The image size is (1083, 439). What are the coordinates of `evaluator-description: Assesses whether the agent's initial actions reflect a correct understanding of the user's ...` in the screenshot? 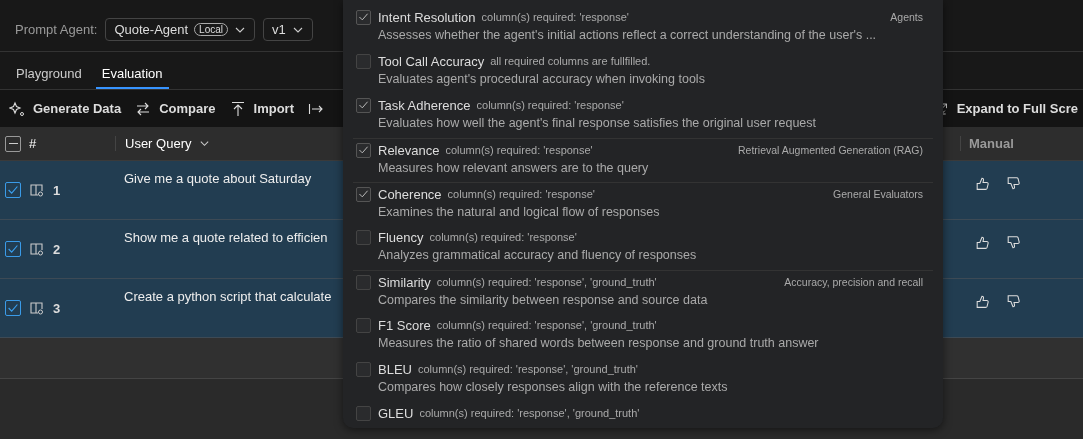 It's located at (627, 35).